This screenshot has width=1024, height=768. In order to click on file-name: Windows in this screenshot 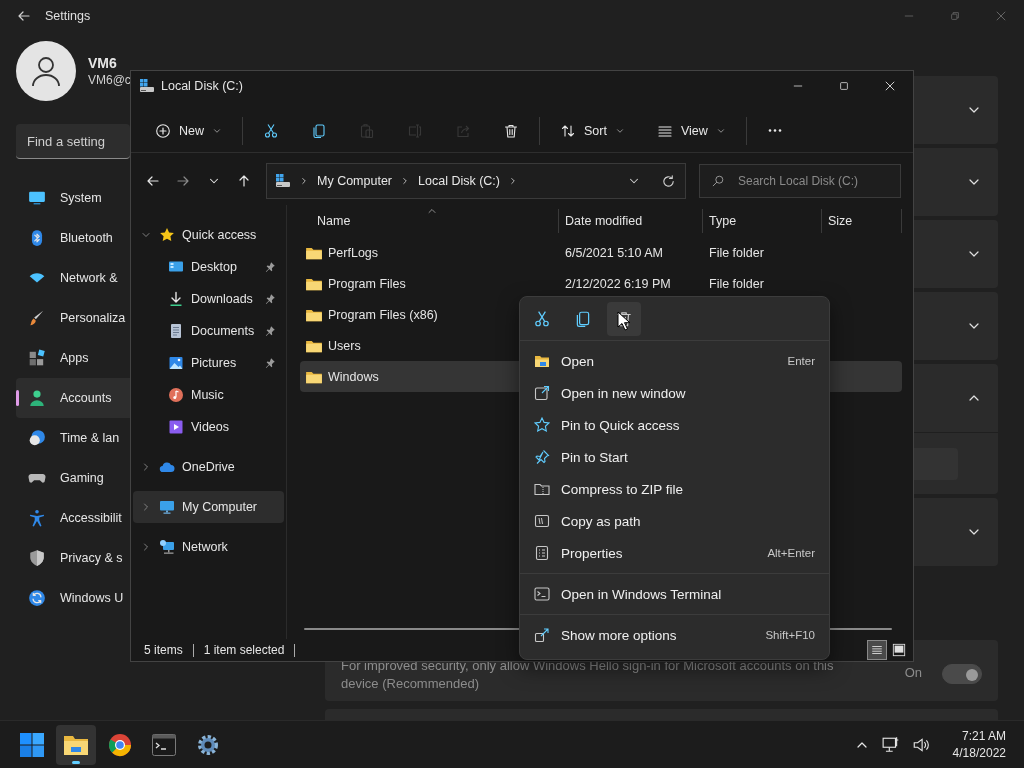, I will do `click(353, 376)`.